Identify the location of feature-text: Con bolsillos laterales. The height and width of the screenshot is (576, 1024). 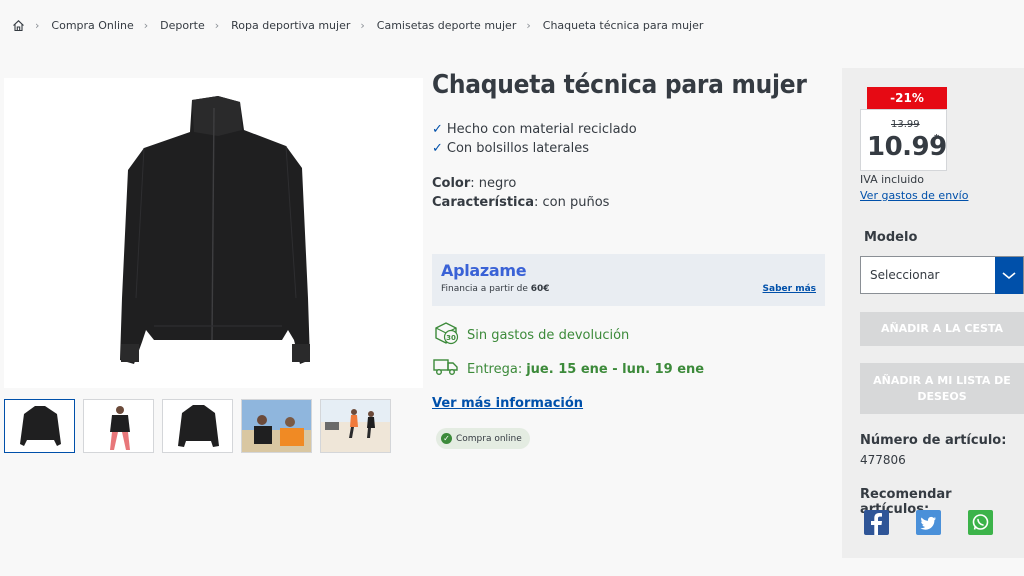
(517, 148).